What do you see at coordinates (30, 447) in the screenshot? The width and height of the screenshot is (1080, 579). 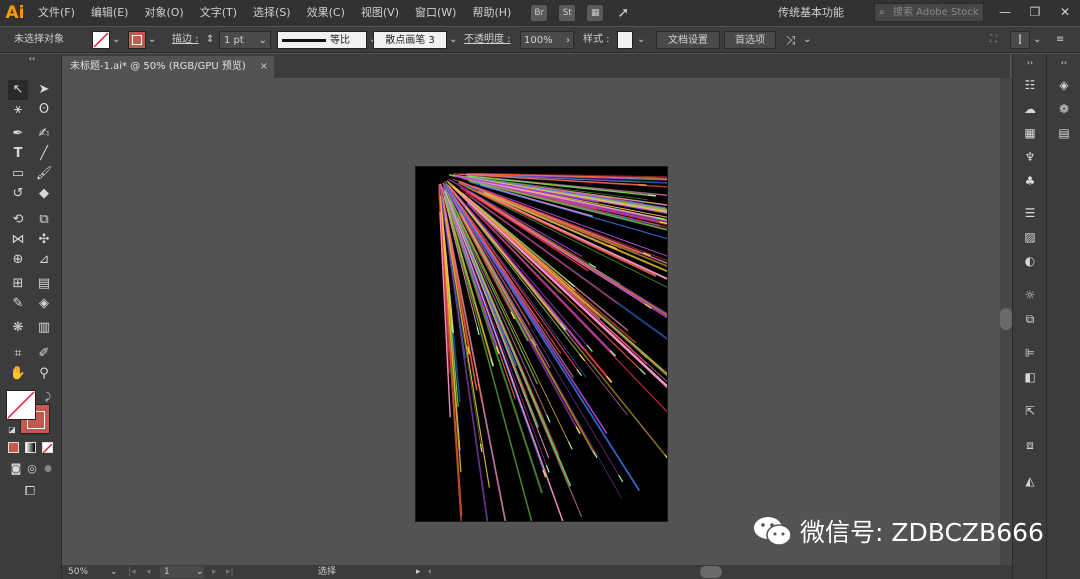 I see `gradient-mode-icon` at bounding box center [30, 447].